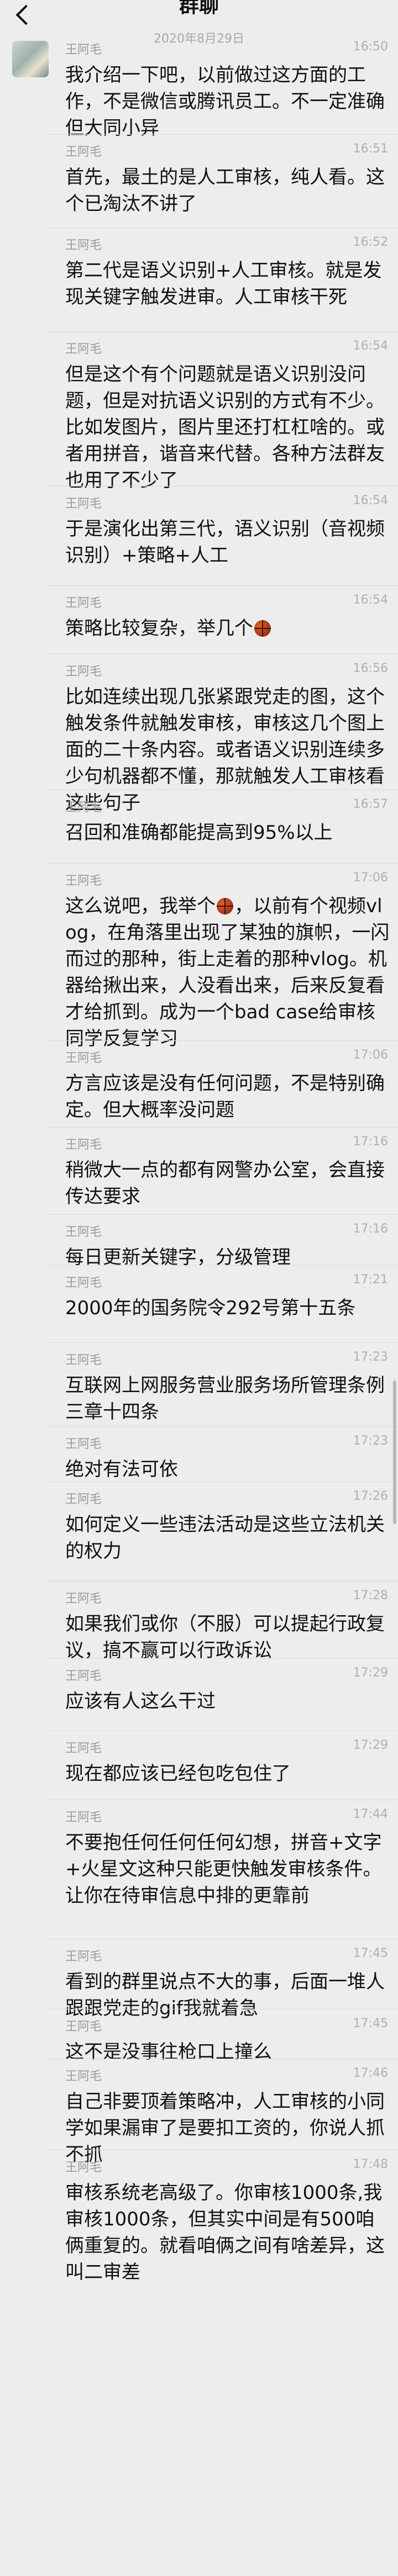 This screenshot has height=2576, width=398. What do you see at coordinates (225, 542) in the screenshot?
I see `message-text-part: 于是演化出第三代，语义识别（音视频识别）+策略+人工` at bounding box center [225, 542].